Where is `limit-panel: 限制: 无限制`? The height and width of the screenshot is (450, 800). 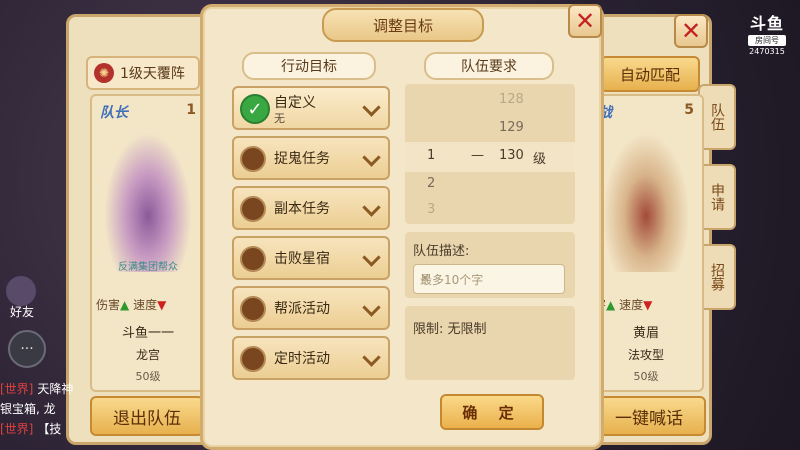
limit-panel: 限制: 无限制 is located at coordinates (490, 343).